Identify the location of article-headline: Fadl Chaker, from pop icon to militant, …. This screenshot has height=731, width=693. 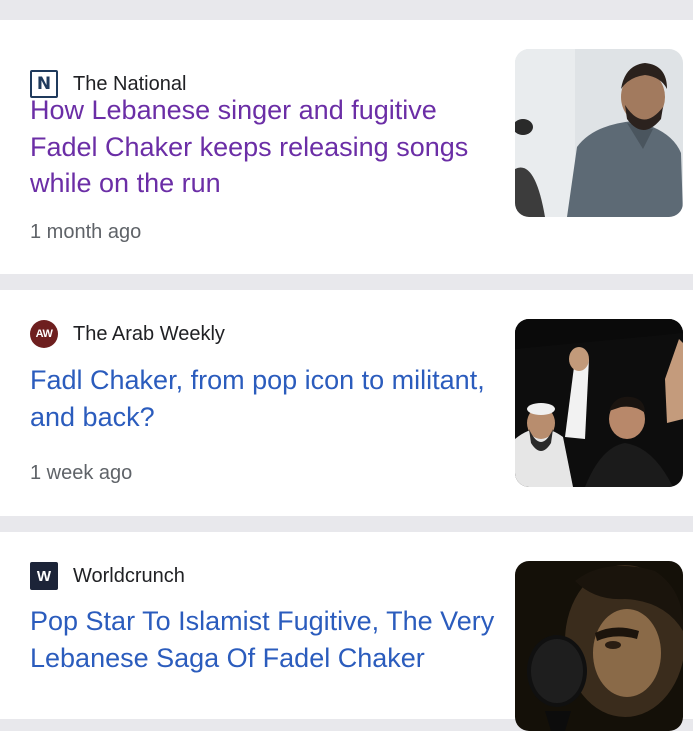
(265, 398).